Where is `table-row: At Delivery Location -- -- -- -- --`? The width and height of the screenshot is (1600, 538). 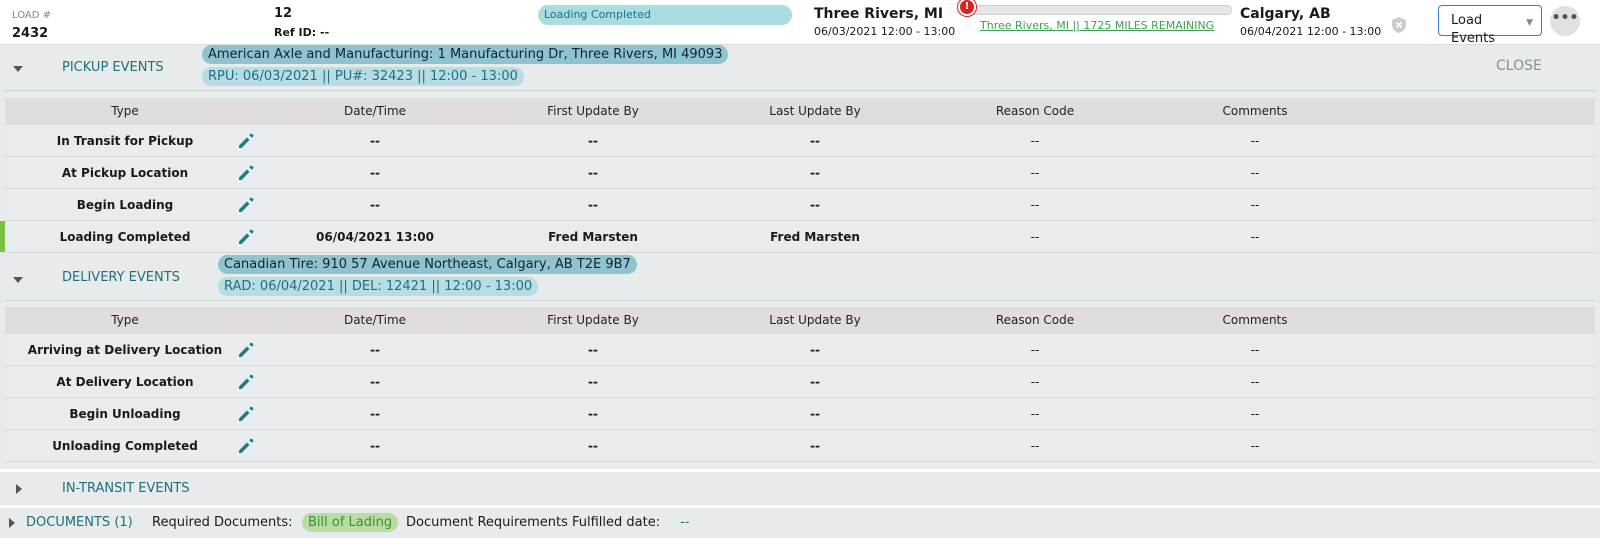
table-row: At Delivery Location -- -- -- -- -- is located at coordinates (800, 382).